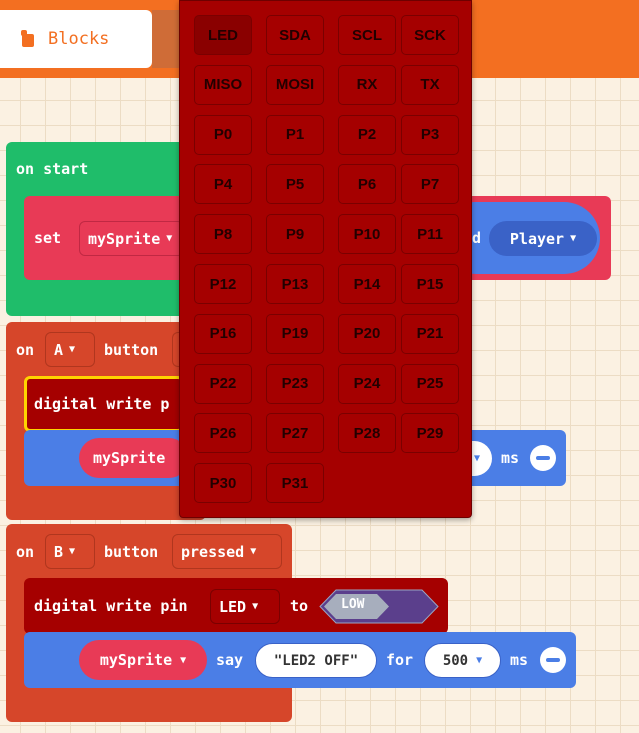 The width and height of the screenshot is (639, 733). What do you see at coordinates (367, 333) in the screenshot?
I see `pin-option-p20: P20` at bounding box center [367, 333].